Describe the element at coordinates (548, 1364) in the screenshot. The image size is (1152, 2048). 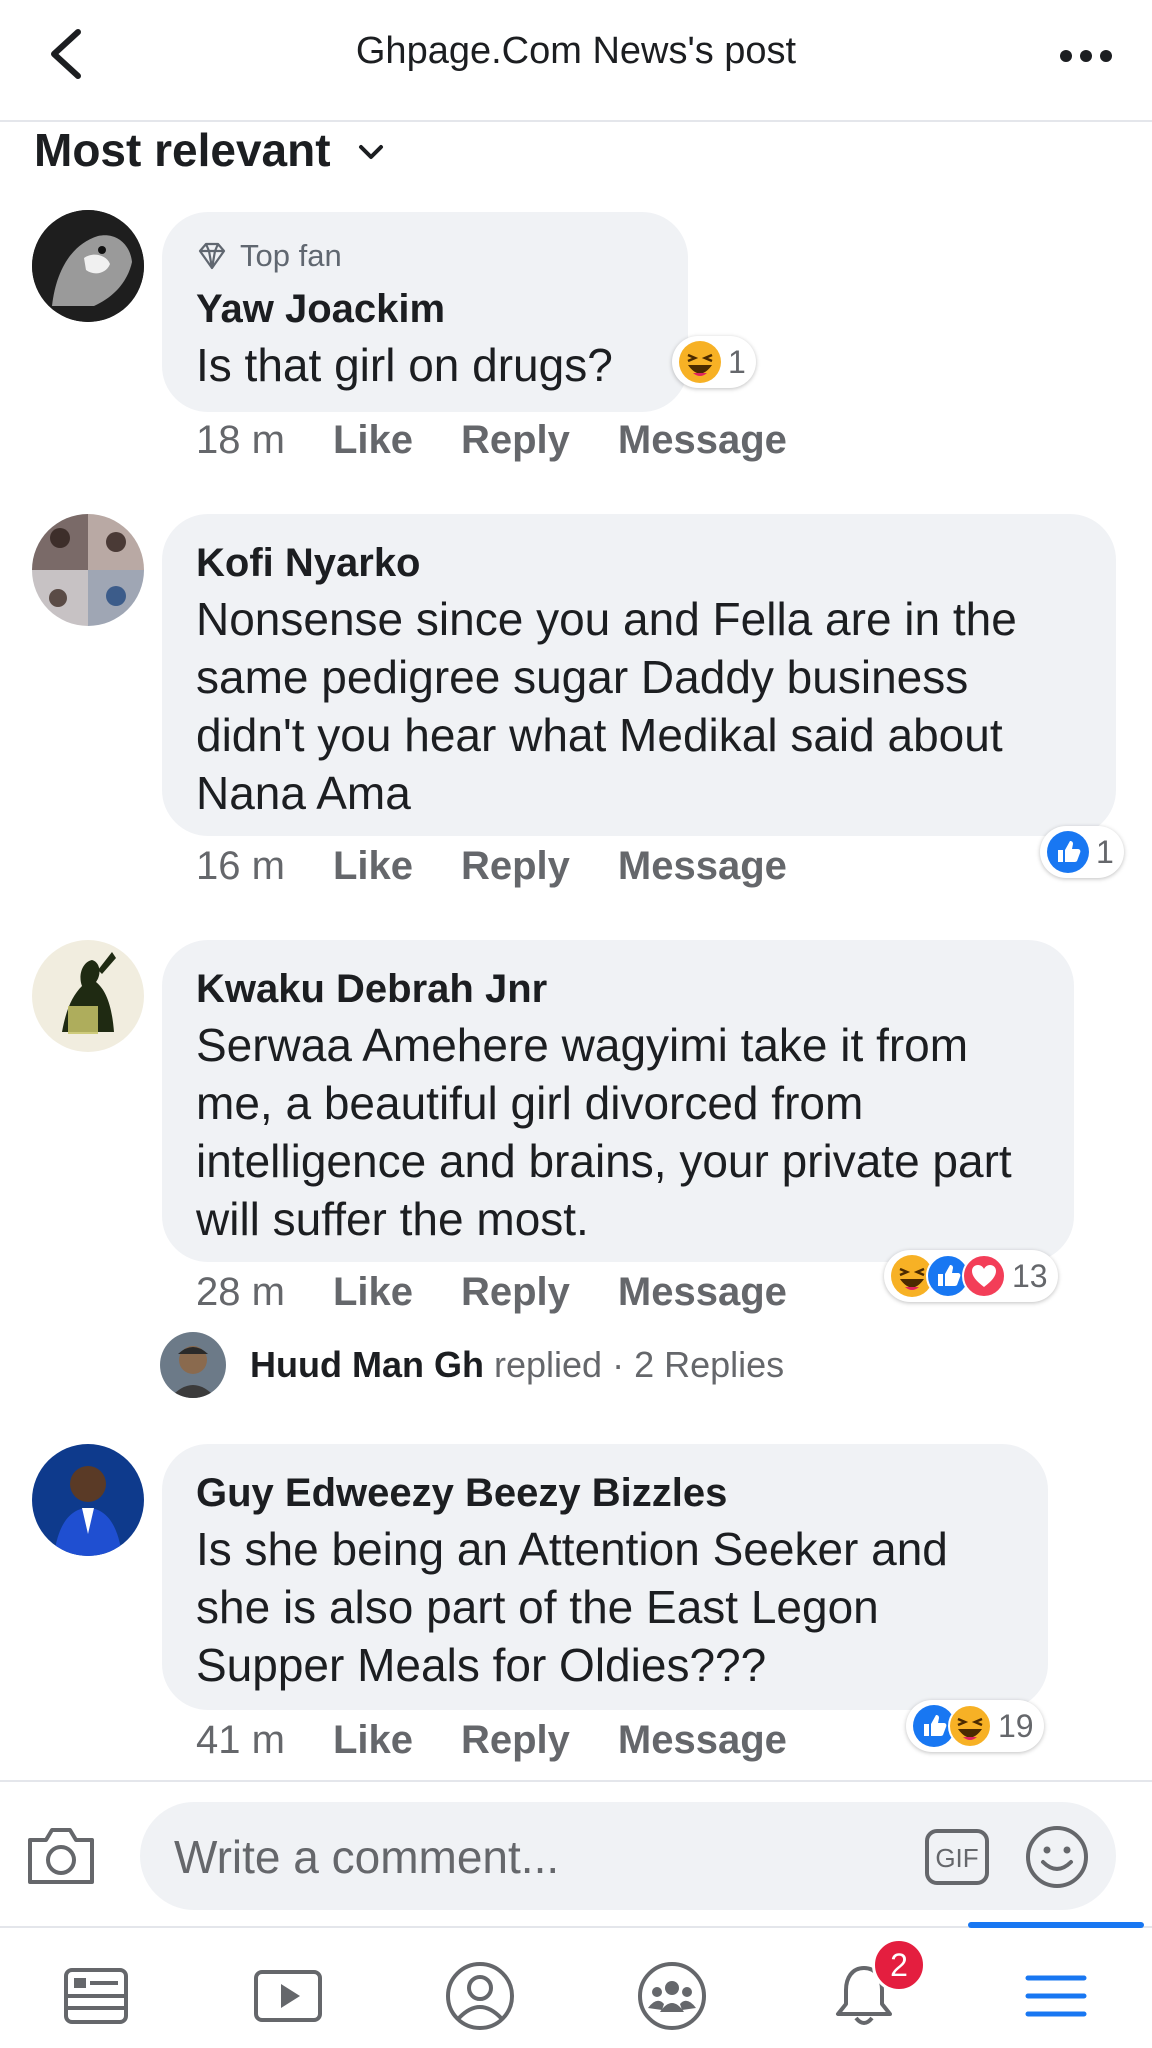
I see `replied-verb: replied` at that location.